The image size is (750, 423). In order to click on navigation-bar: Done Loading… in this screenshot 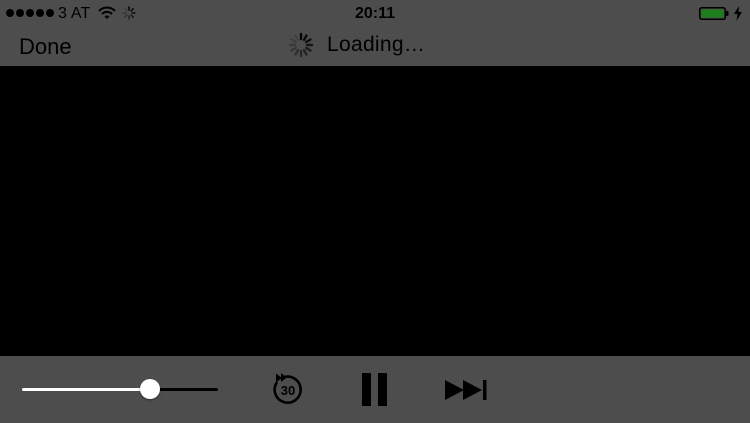, I will do `click(375, 47)`.